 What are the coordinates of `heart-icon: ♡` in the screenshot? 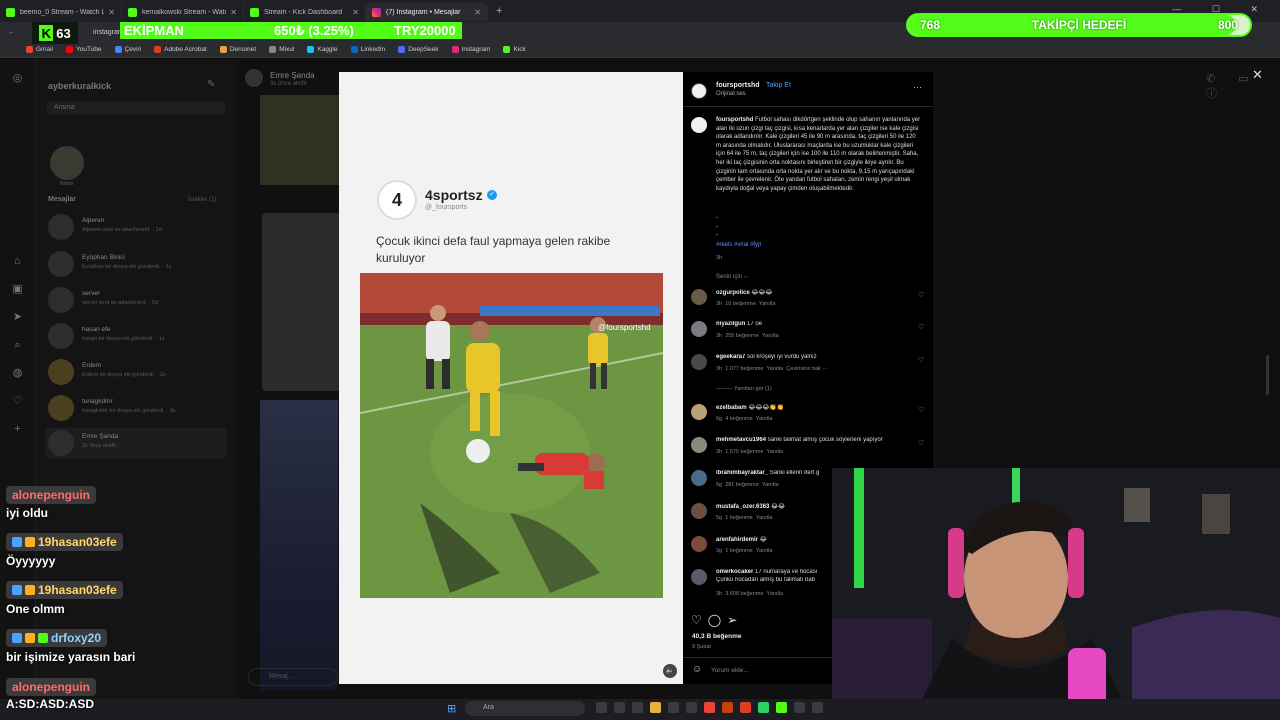 It's located at (17, 401).